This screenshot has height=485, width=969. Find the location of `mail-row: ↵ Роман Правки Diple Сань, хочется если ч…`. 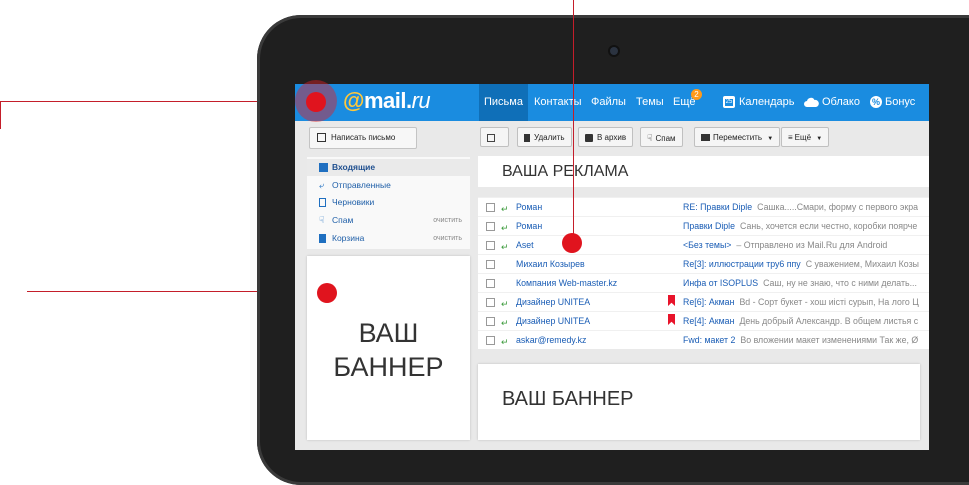

mail-row: ↵ Роман Правки Diple Сань, хочется если ч… is located at coordinates (703, 226).